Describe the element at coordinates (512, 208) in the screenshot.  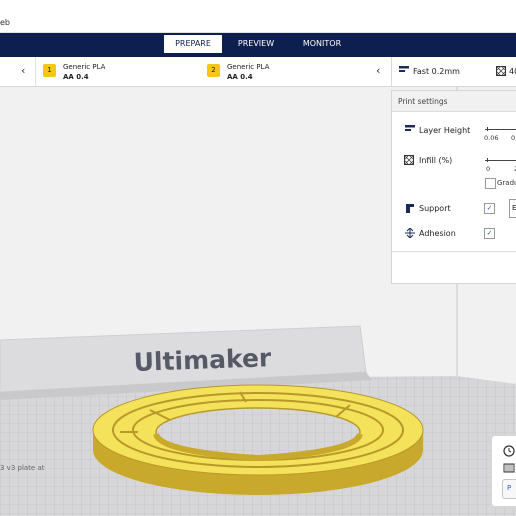
I see `support-extruder-dropdown: E` at that location.